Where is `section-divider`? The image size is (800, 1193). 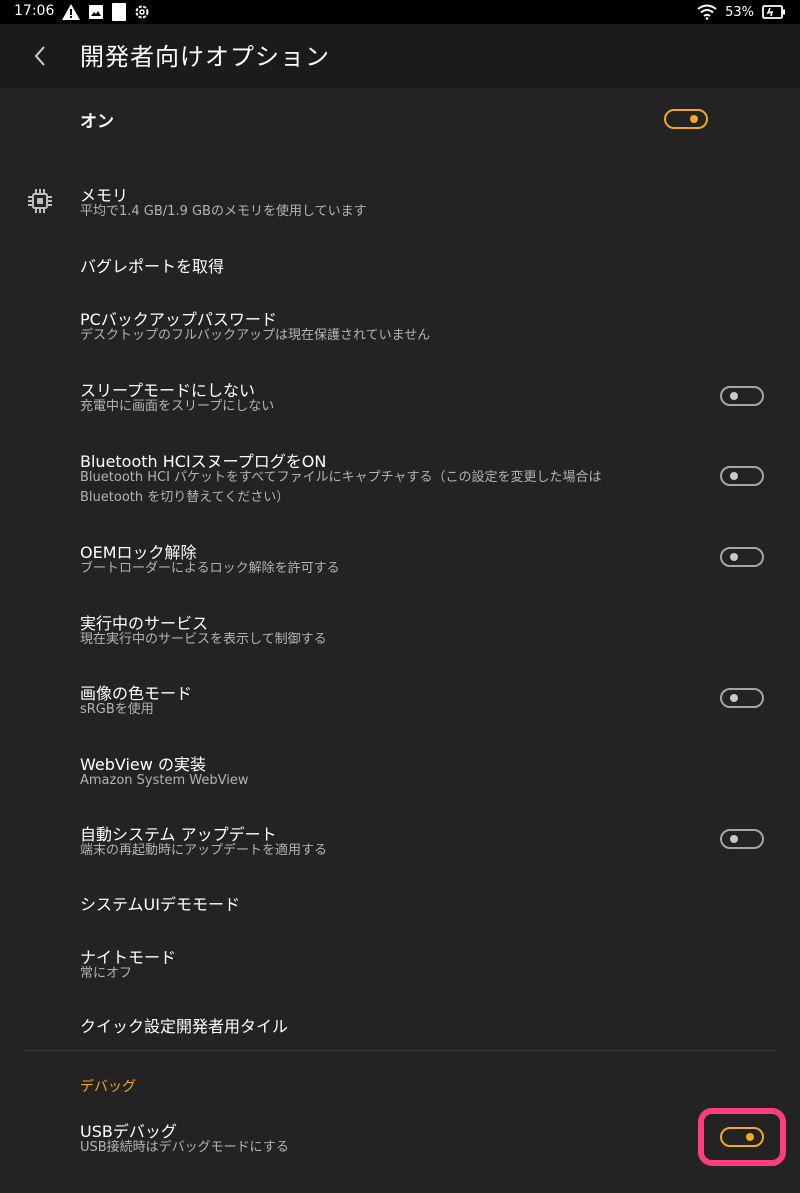 section-divider is located at coordinates (400, 1050).